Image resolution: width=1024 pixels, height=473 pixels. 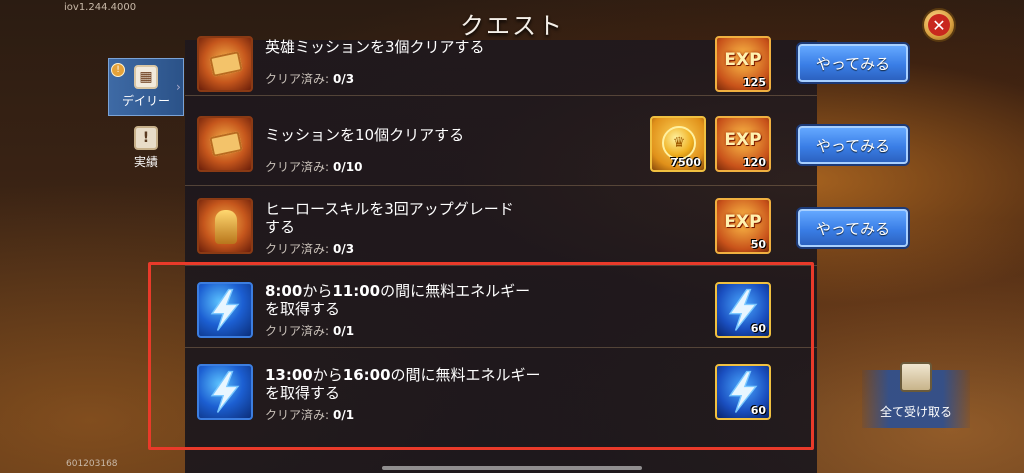 What do you see at coordinates (314, 167) in the screenshot?
I see `quest-progress: クリア済み: 0/10` at bounding box center [314, 167].